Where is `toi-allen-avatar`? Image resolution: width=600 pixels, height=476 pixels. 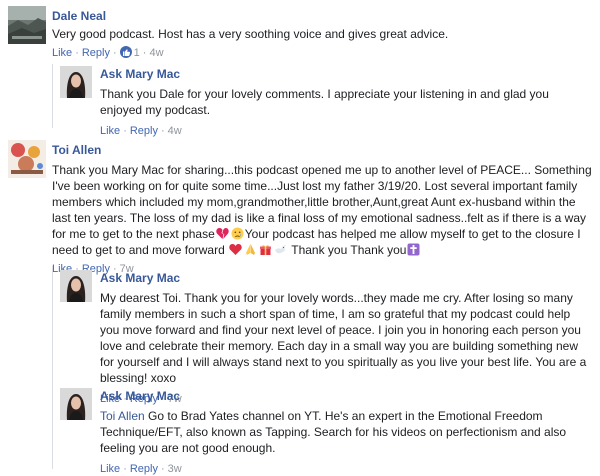 toi-allen-avatar is located at coordinates (27, 159).